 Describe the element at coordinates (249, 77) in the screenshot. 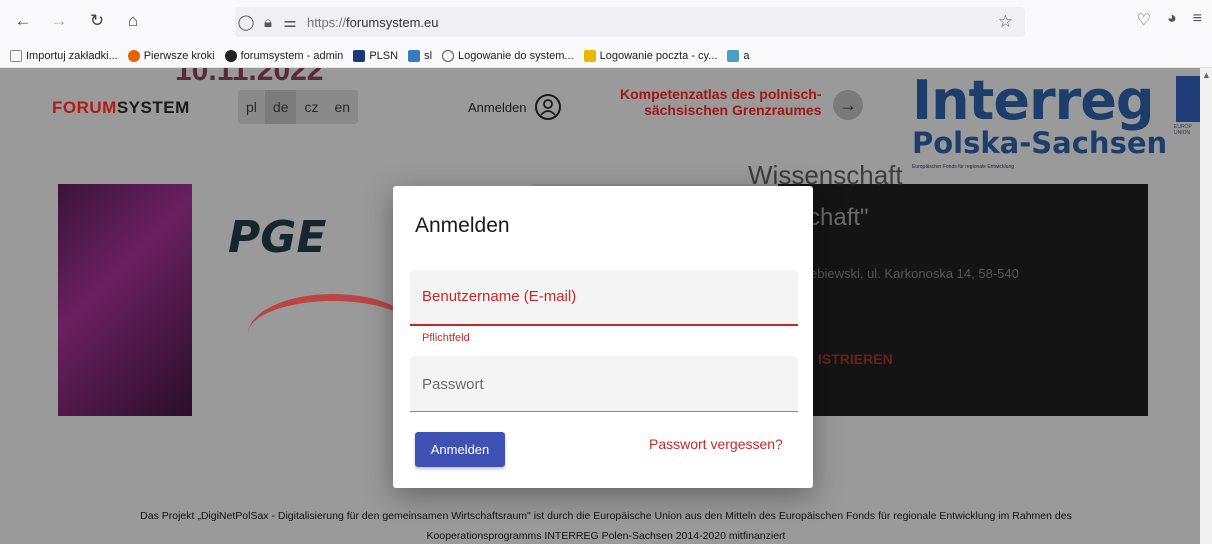

I see `banner-date: 10.11.2022` at that location.